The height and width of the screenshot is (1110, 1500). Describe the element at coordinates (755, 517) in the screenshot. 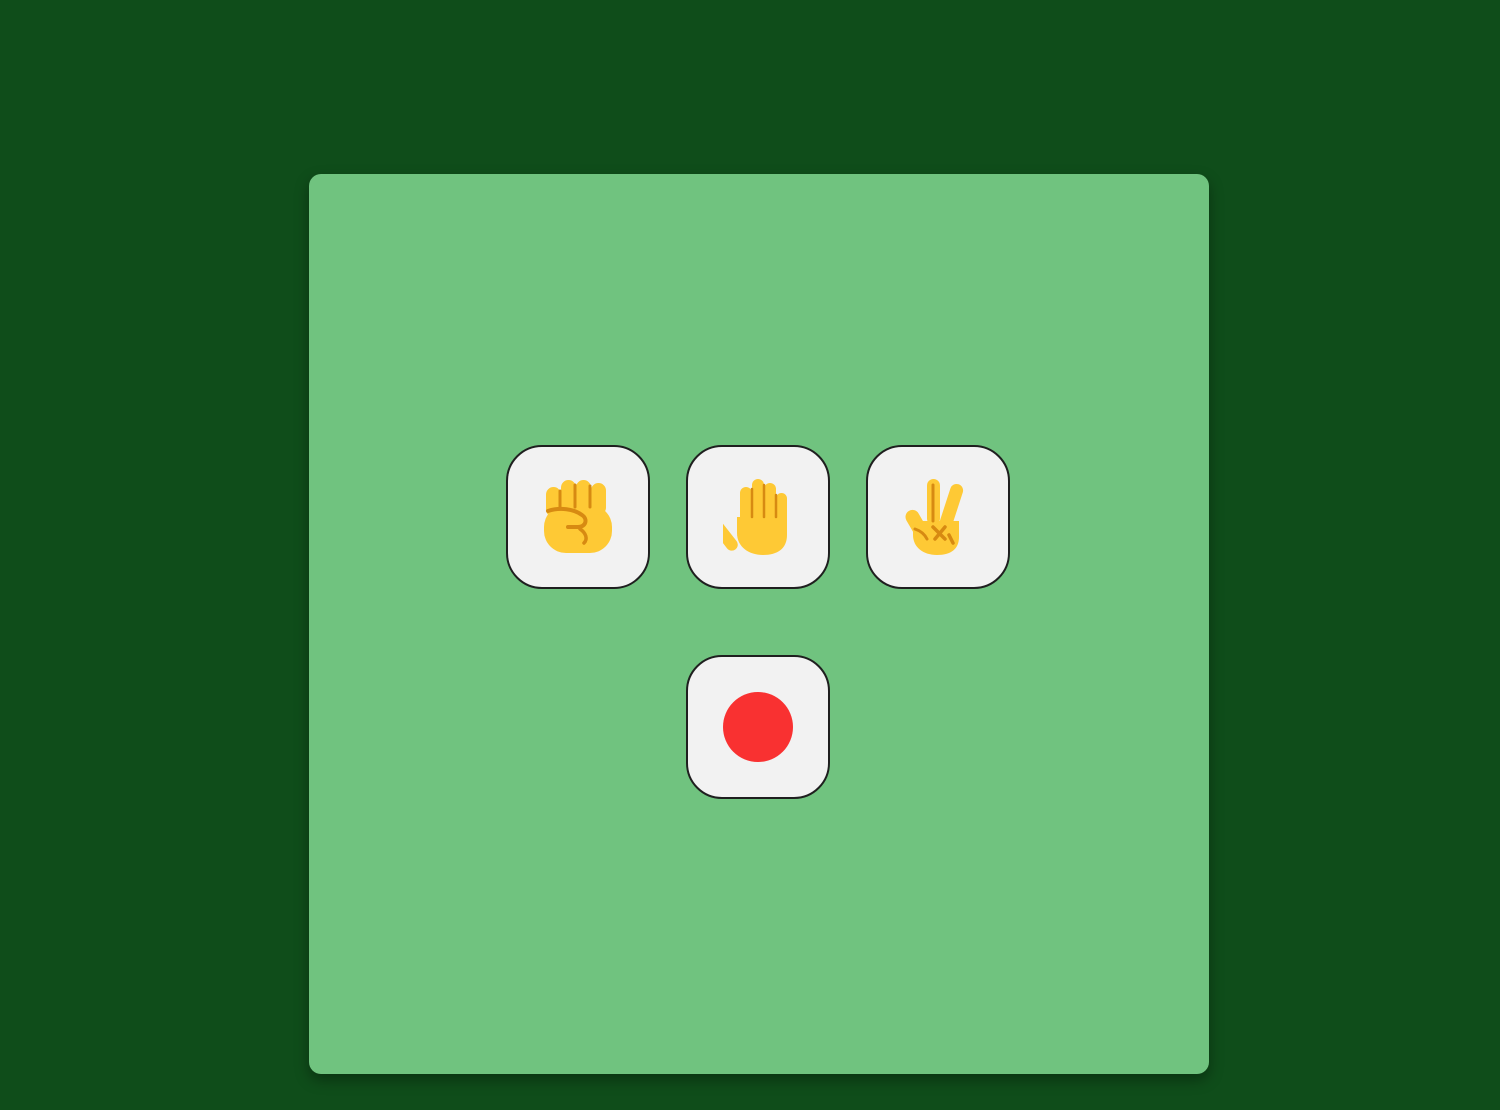

I see `raised-hand-icon` at that location.